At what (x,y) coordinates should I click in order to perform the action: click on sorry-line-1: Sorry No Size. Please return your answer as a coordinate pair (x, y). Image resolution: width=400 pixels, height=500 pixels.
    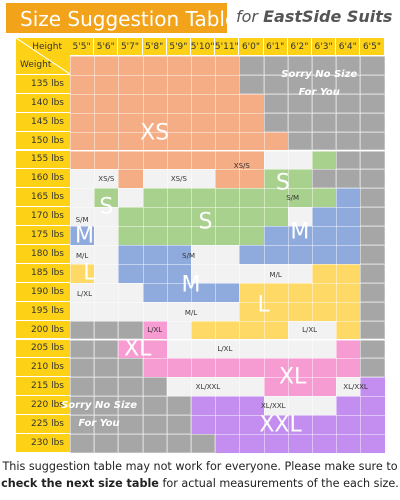
    Looking at the image, I should click on (319, 75).